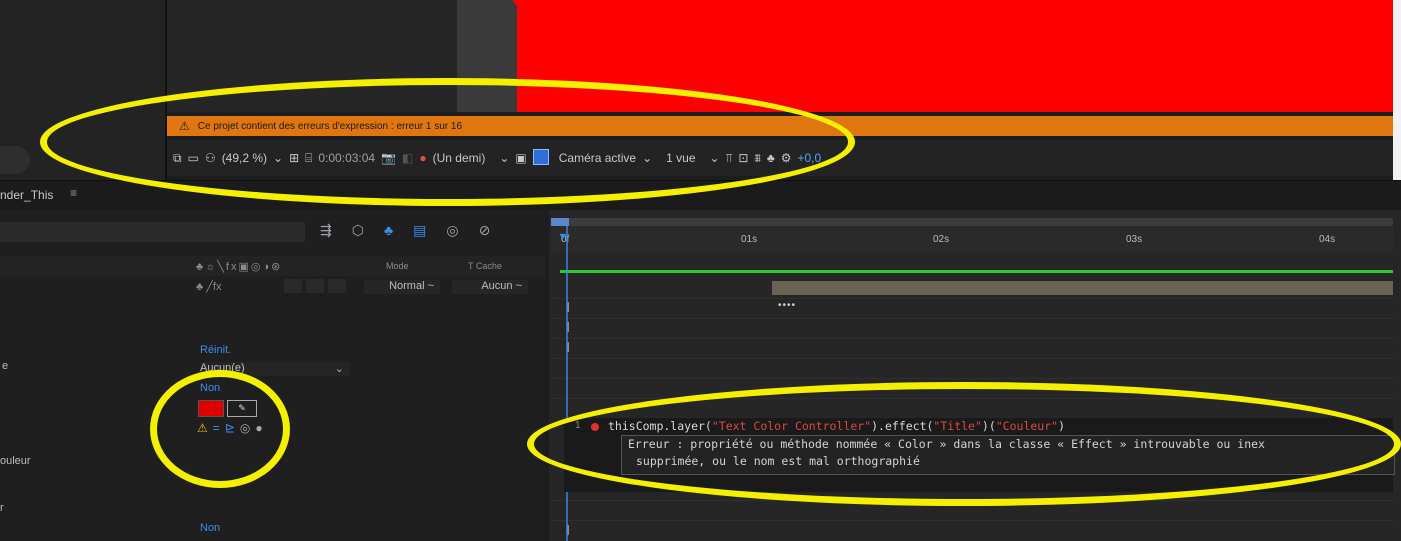 The image size is (1401, 541). I want to click on keyframe-markers: ••••, so click(787, 305).